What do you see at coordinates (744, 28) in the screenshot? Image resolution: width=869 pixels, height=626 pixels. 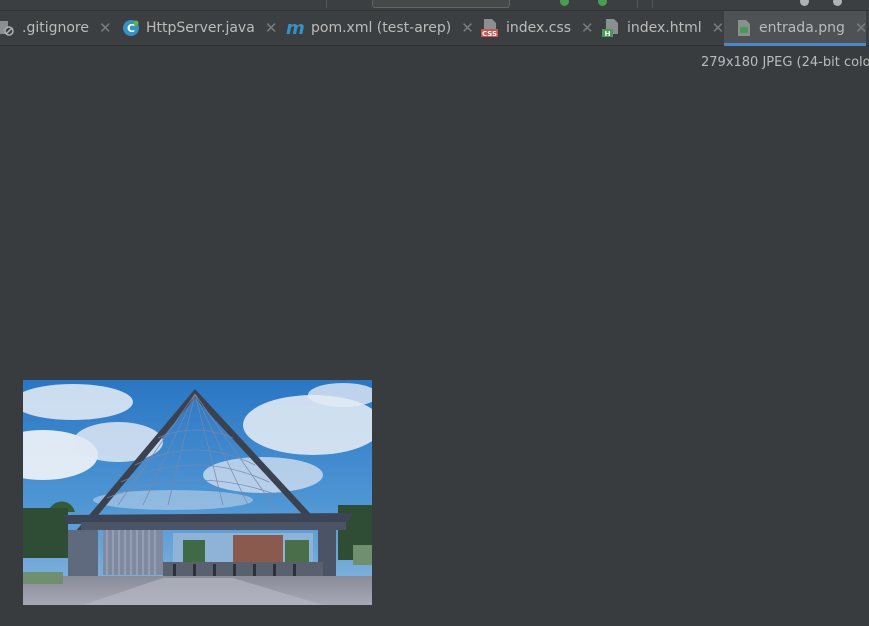 I see `image-file-icon` at bounding box center [744, 28].